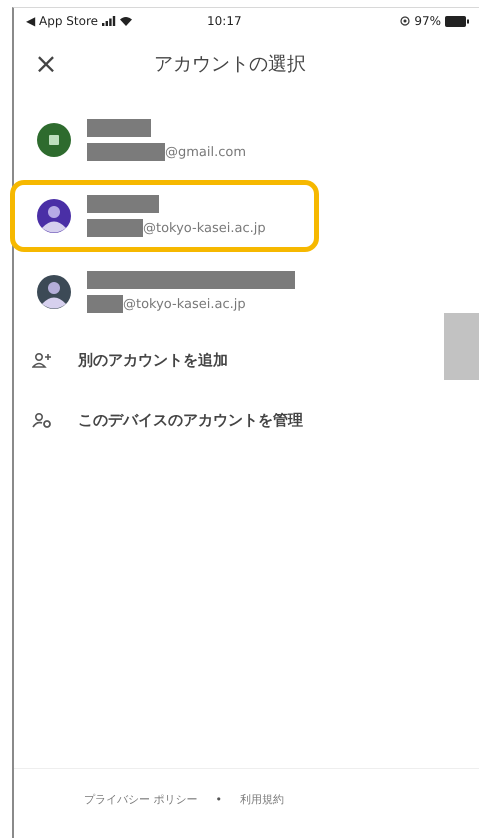 The image size is (479, 838). I want to click on scrollbar-thumb, so click(461, 346).